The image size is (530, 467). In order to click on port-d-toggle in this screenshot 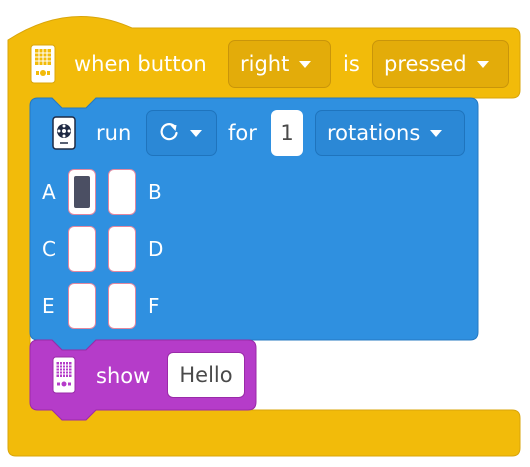, I will do `click(122, 249)`.